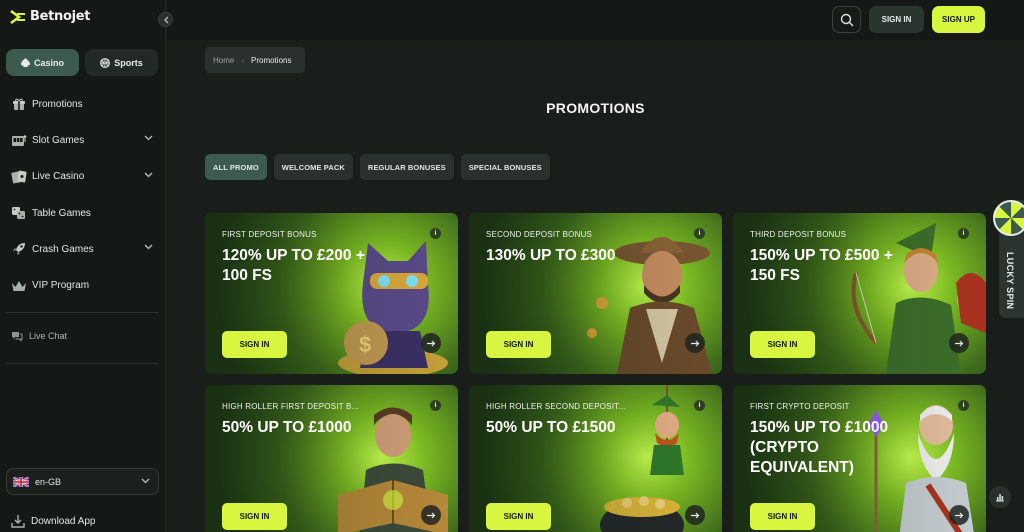 The image size is (1024, 532). I want to click on lucky-spin-tab: LUCKY SPIN, so click(1008, 259).